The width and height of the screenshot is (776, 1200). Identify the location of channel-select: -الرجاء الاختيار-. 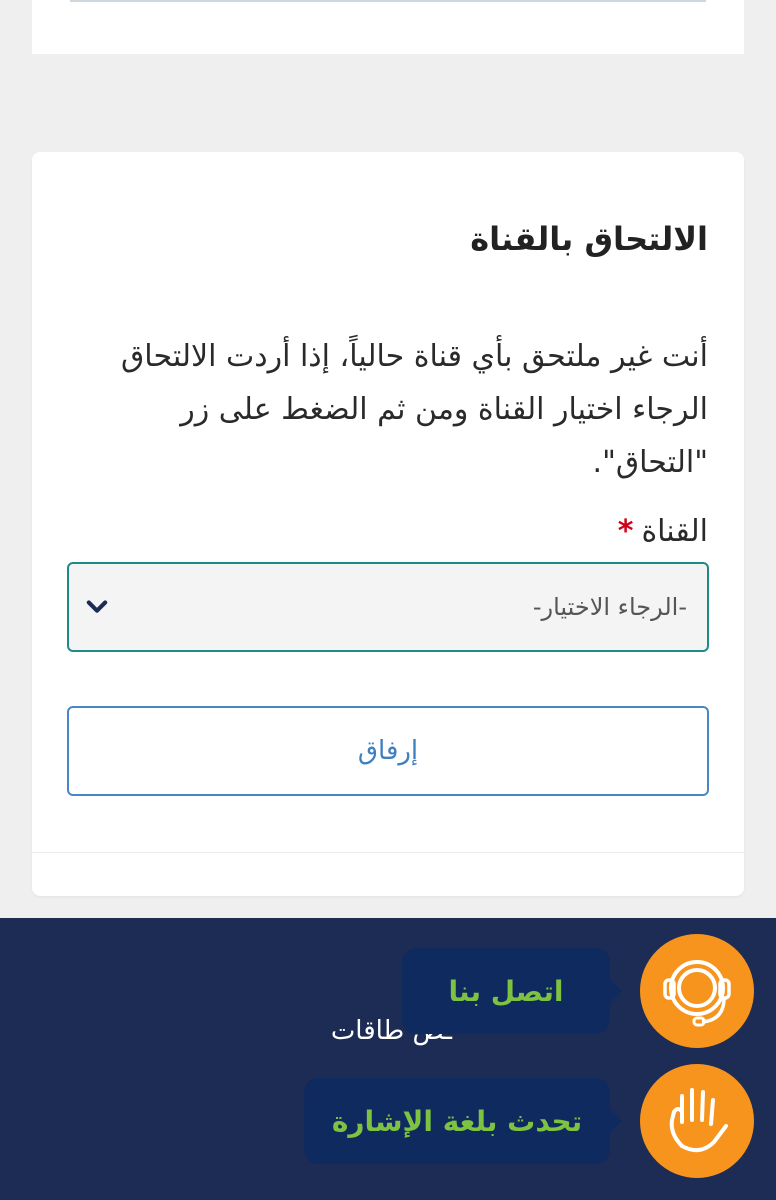
(388, 607).